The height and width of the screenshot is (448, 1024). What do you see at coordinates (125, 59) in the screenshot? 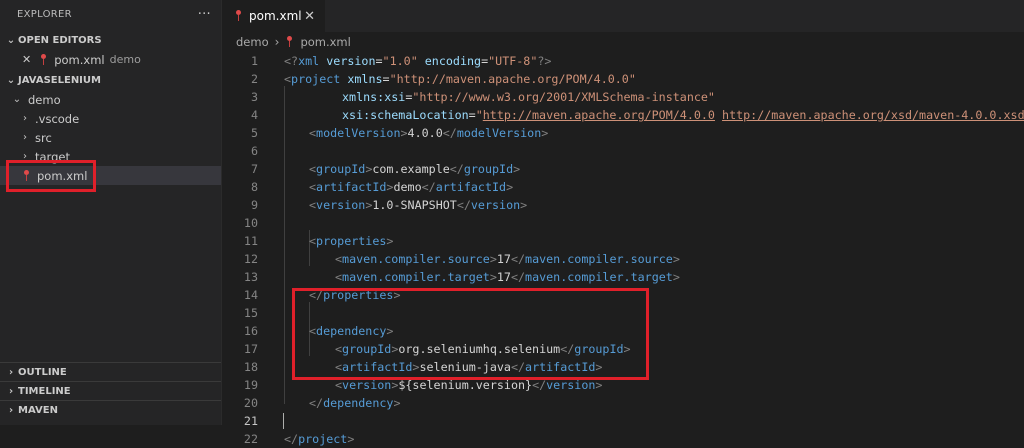
I see `open-editor-folder: demo` at bounding box center [125, 59].